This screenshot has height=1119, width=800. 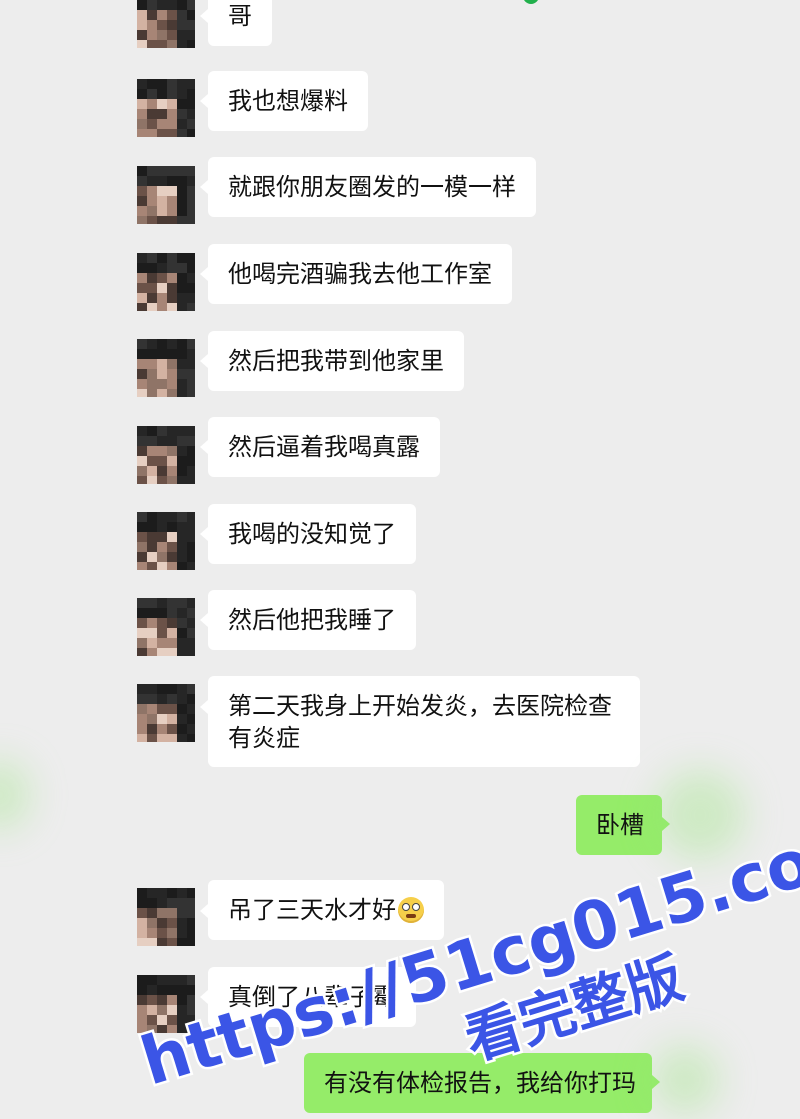 I want to click on message-bubble-incoming: 然后把我带到他家里, so click(x=336, y=361).